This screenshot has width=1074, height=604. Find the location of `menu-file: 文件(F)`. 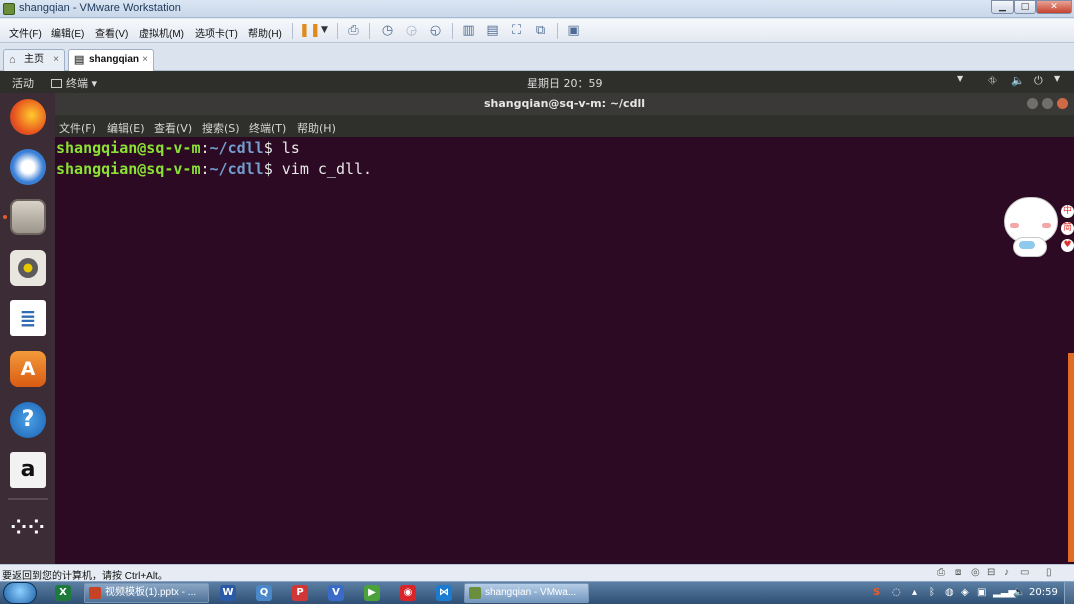

menu-file: 文件(F) is located at coordinates (25, 32).